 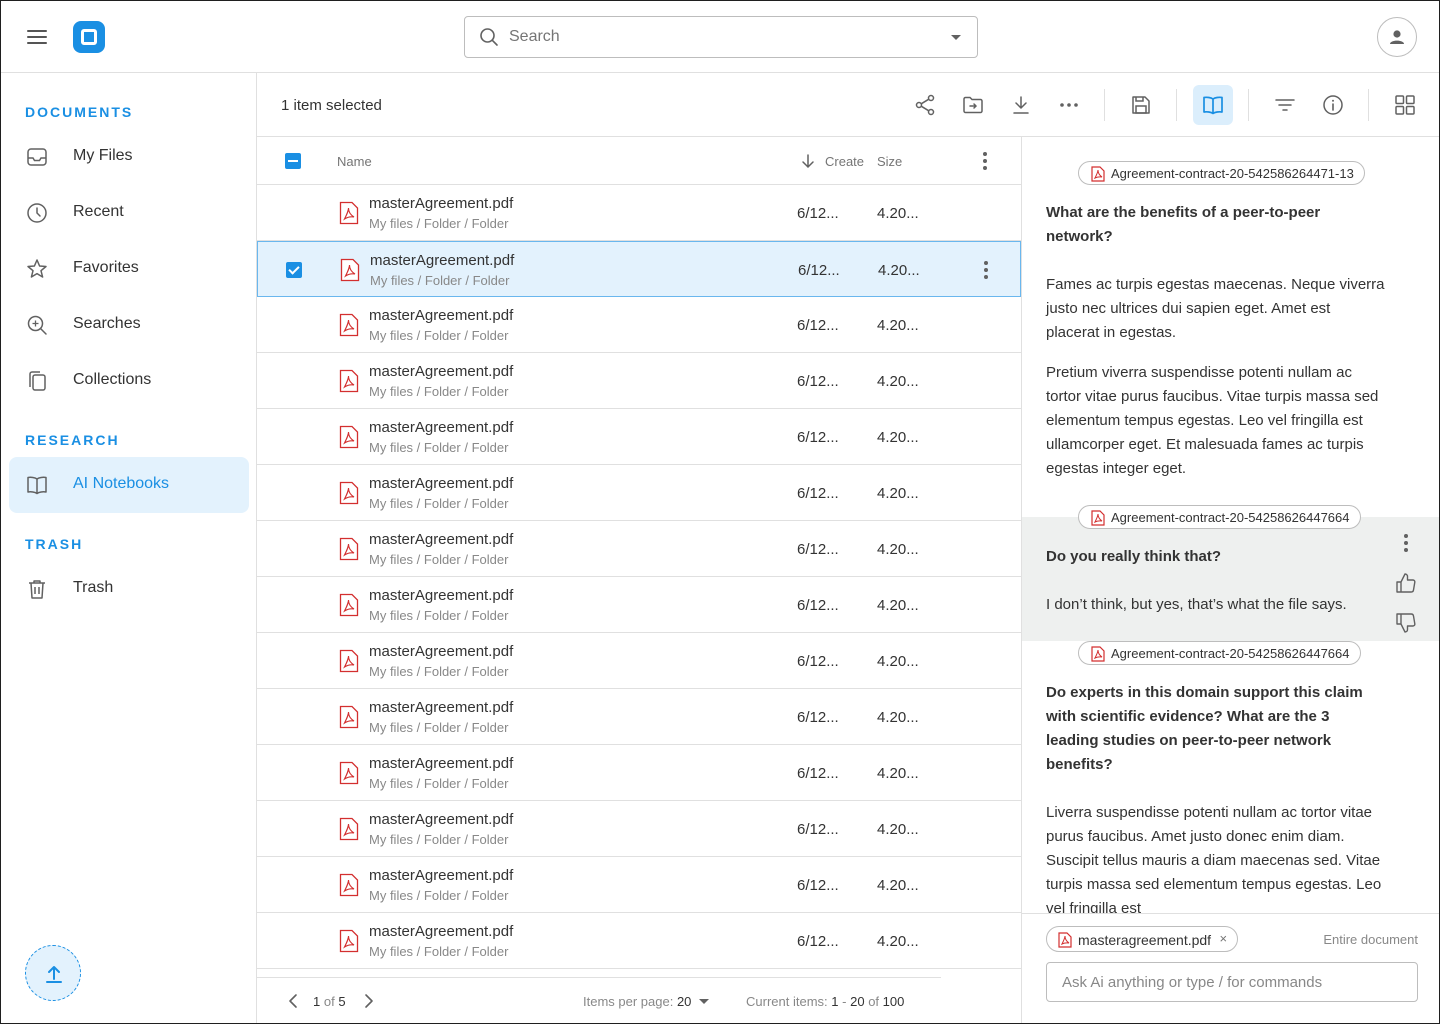 I want to click on sidebar-item-label: AI Notebooks, so click(x=121, y=483).